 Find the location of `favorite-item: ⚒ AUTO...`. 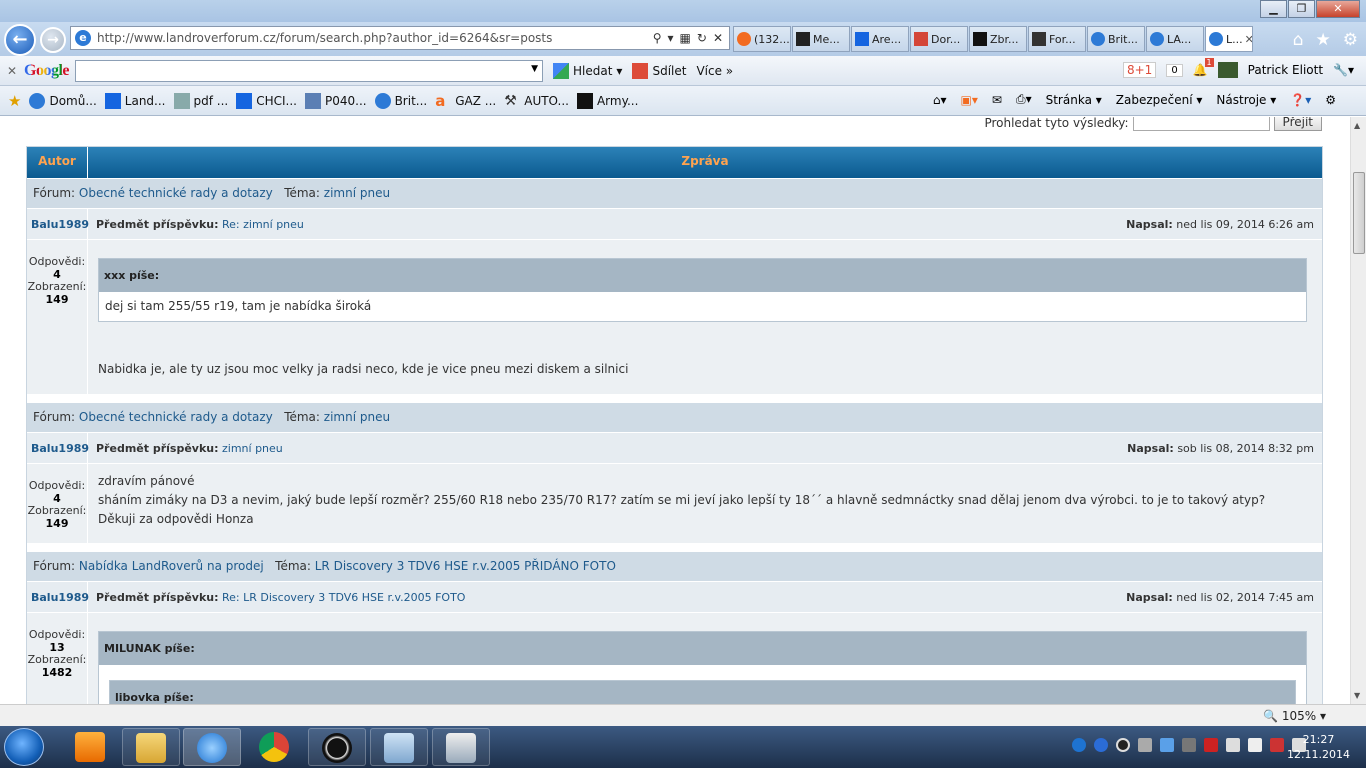

favorite-item: ⚒ AUTO... is located at coordinates (536, 101).